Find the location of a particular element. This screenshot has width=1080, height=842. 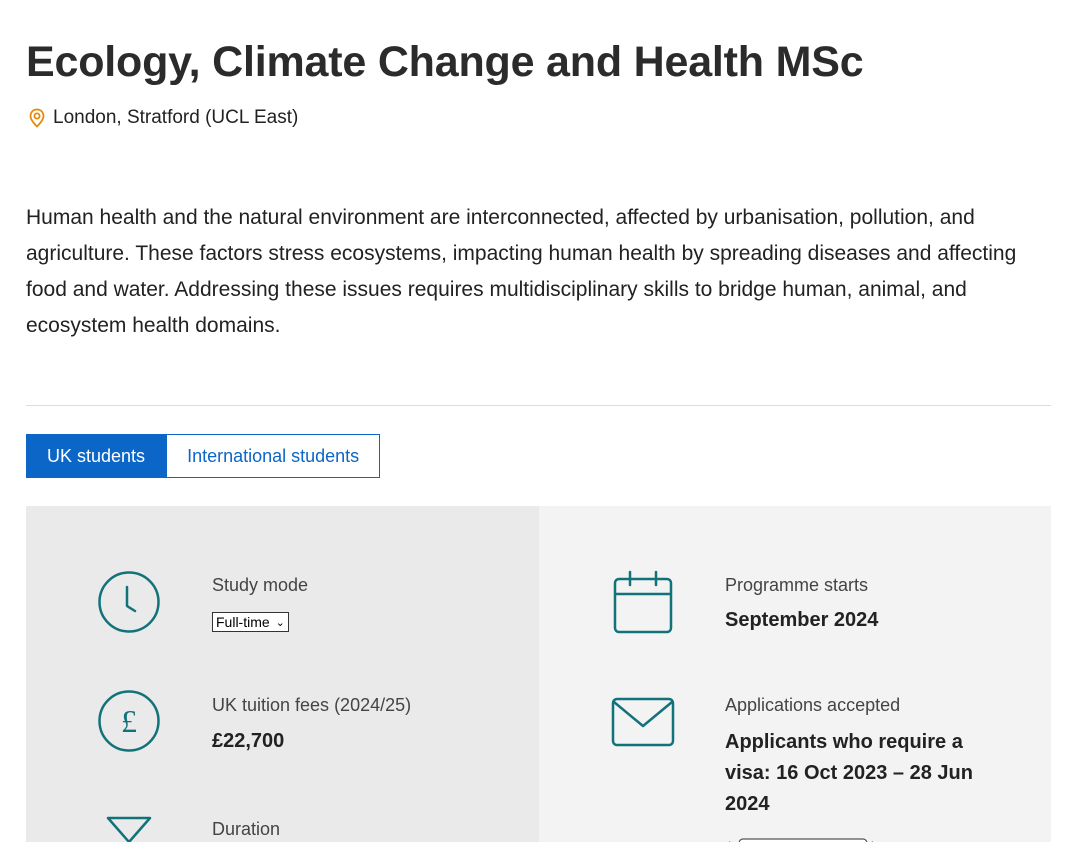

tab-international-students: International students is located at coordinates (273, 456).